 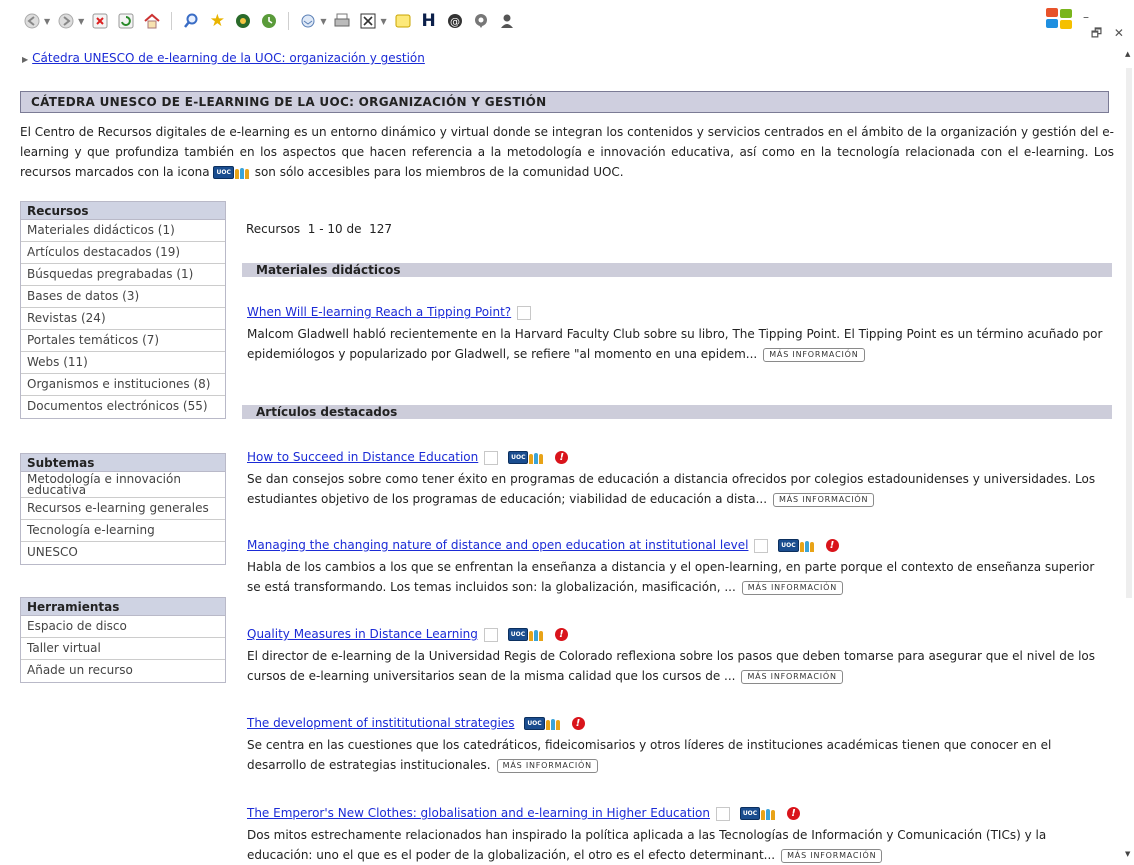 I want to click on user-icon, so click(x=507, y=21).